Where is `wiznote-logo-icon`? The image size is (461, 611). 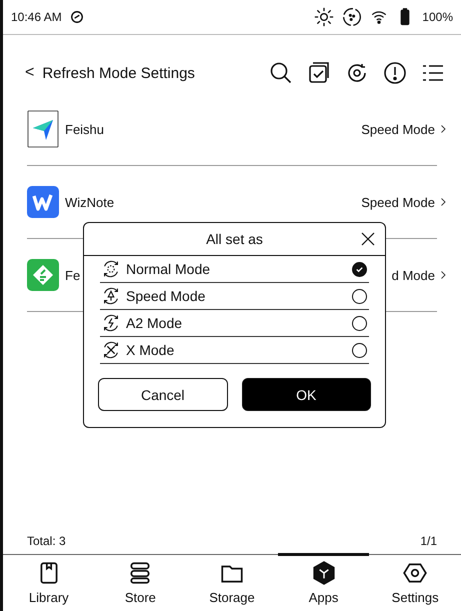
wiznote-logo-icon is located at coordinates (43, 202).